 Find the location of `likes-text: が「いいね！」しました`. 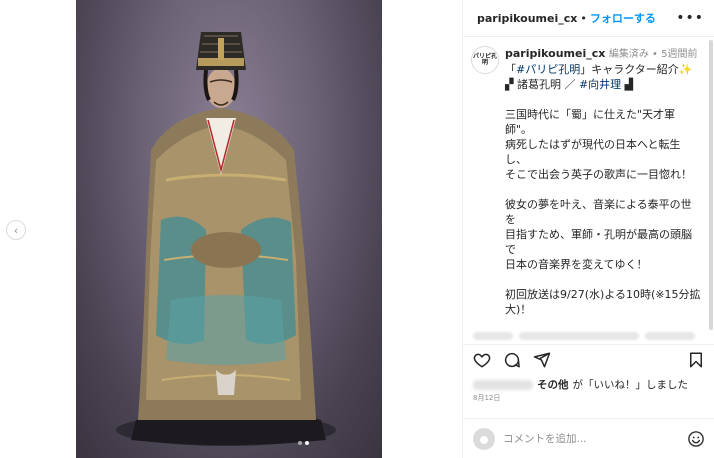

likes-text: が「いいね！」しました is located at coordinates (630, 385).